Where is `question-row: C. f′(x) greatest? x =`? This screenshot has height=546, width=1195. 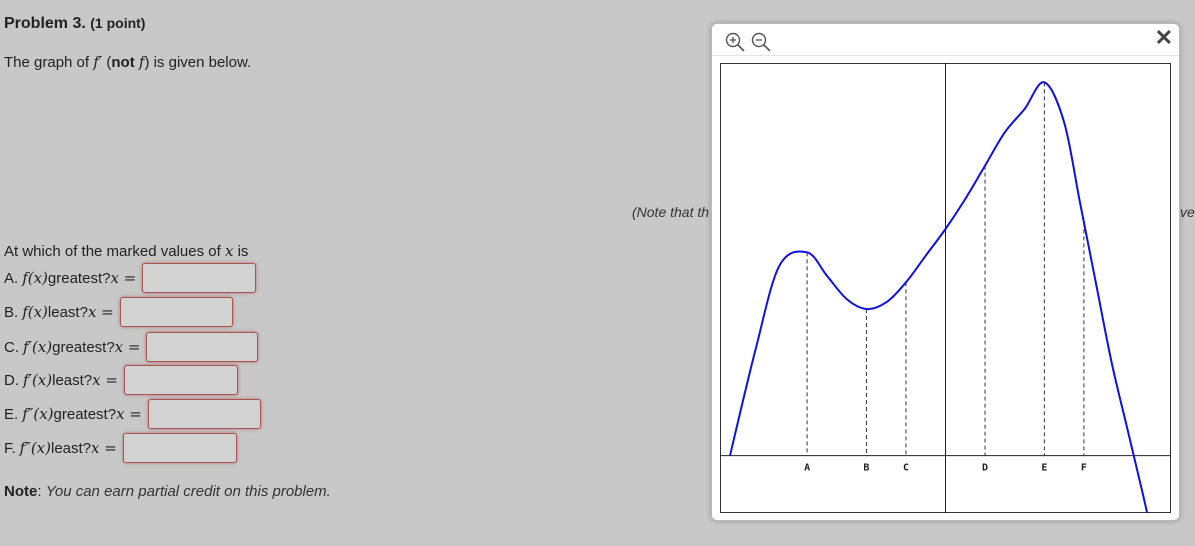
question-row: C. f′(x) greatest? x = is located at coordinates (131, 347).